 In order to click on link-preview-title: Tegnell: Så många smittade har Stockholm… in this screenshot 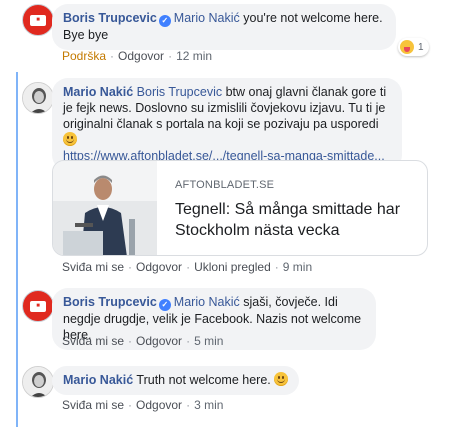, I will do `click(288, 220)`.